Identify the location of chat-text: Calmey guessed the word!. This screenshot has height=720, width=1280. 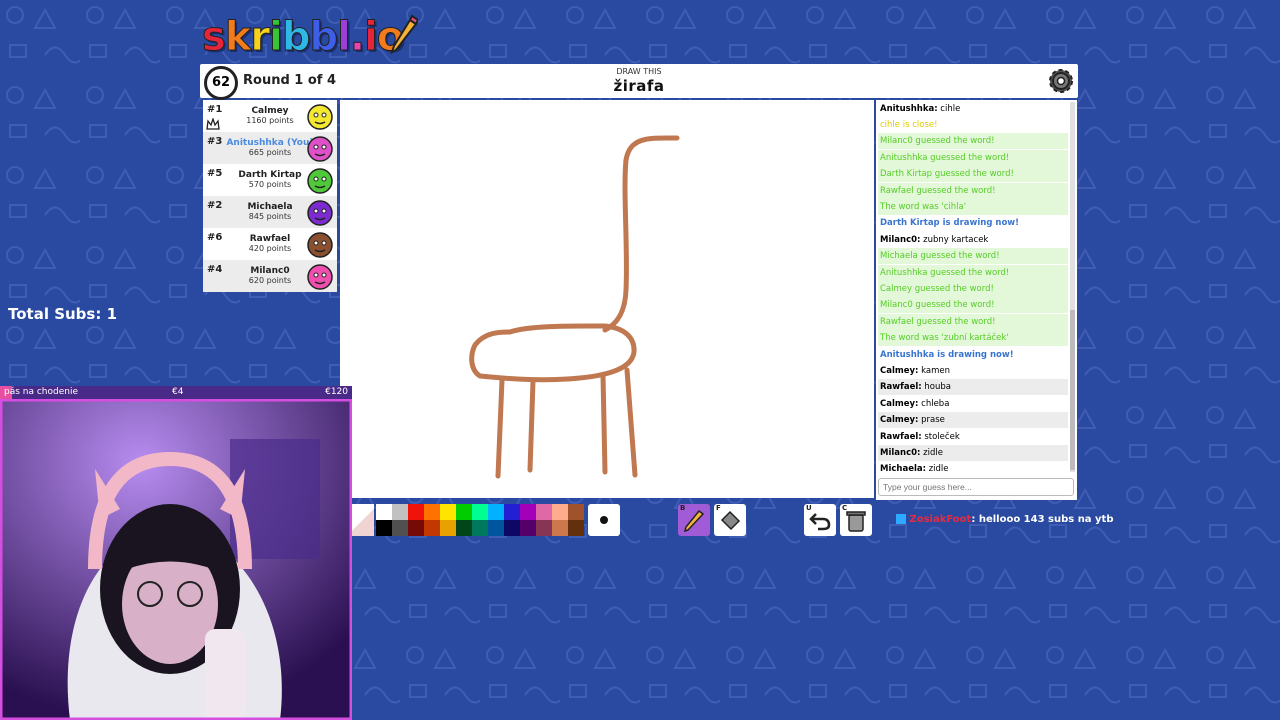
(937, 288).